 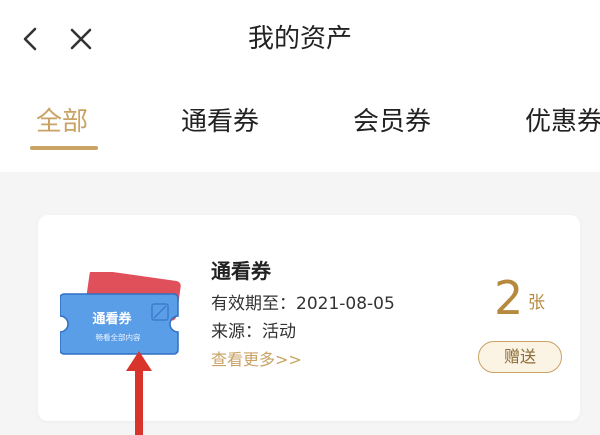 I want to click on tab-pass-ticket: 通看券, so click(x=220, y=122).